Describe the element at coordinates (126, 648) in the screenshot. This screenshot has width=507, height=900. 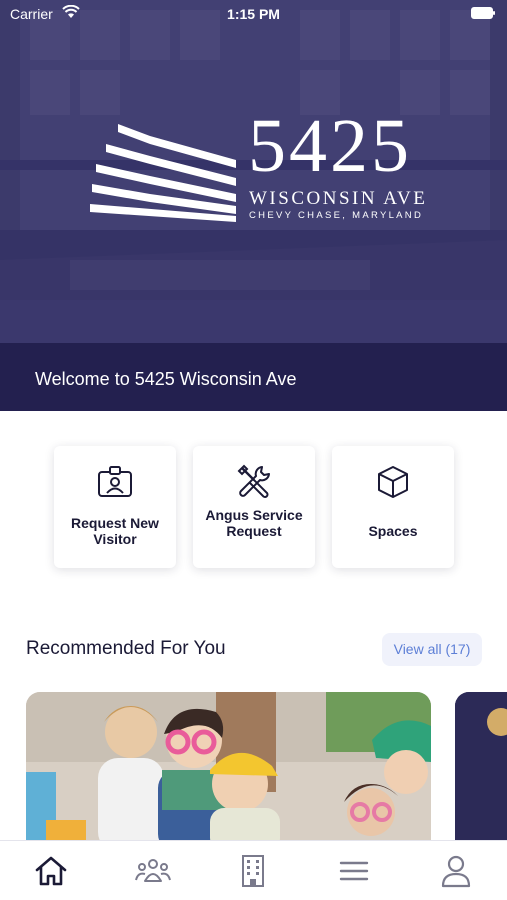
I see `recommended-title: Recommended For You` at that location.